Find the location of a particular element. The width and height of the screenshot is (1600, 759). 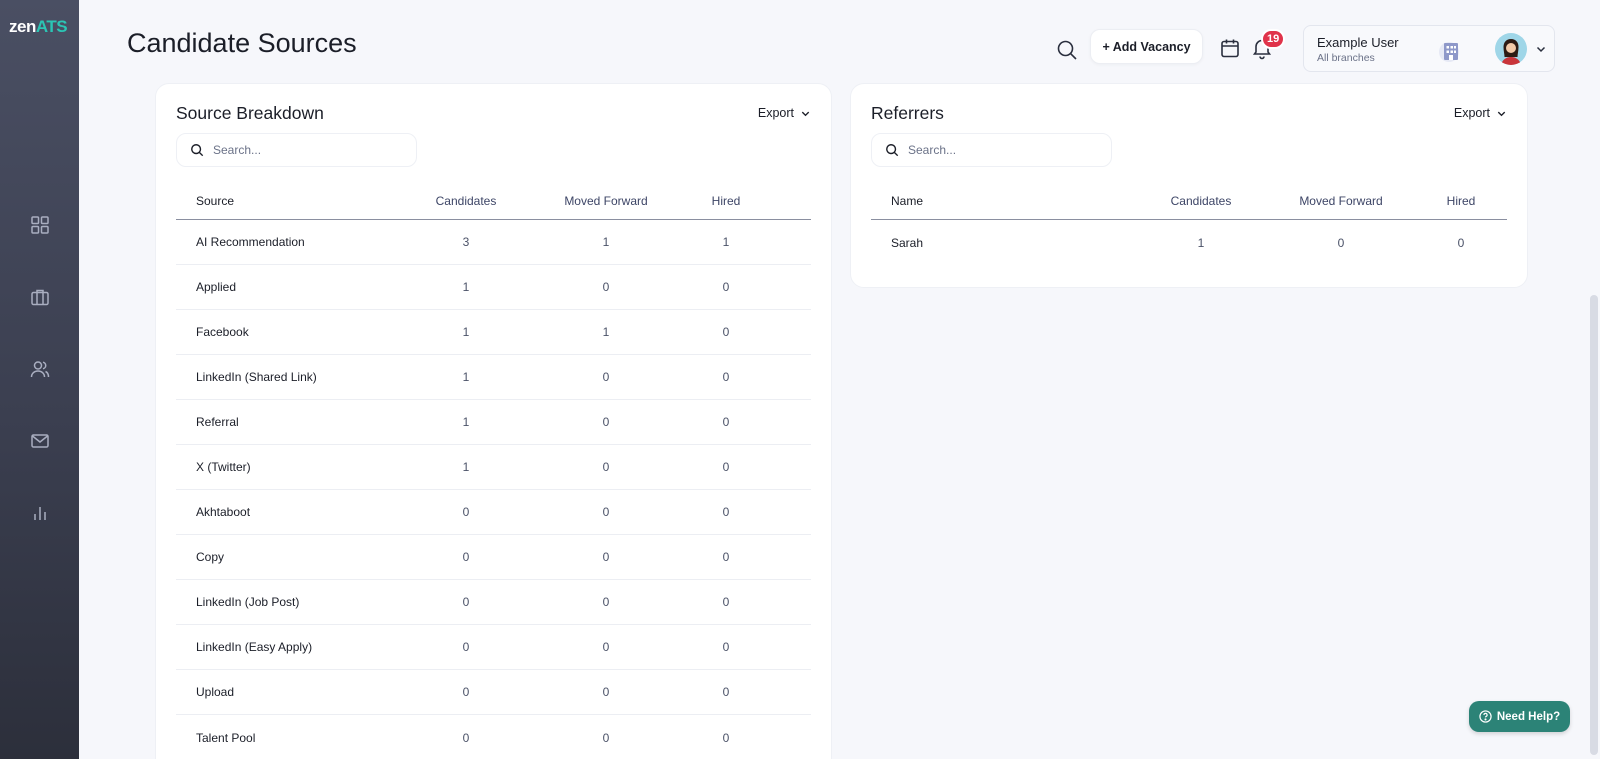

table-row: Referral 1 0 0 is located at coordinates (493, 422).